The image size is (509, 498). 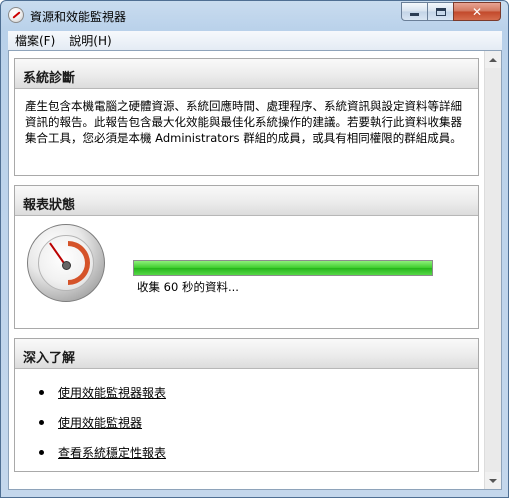 I want to click on arrow-up-icon, so click(x=493, y=59).